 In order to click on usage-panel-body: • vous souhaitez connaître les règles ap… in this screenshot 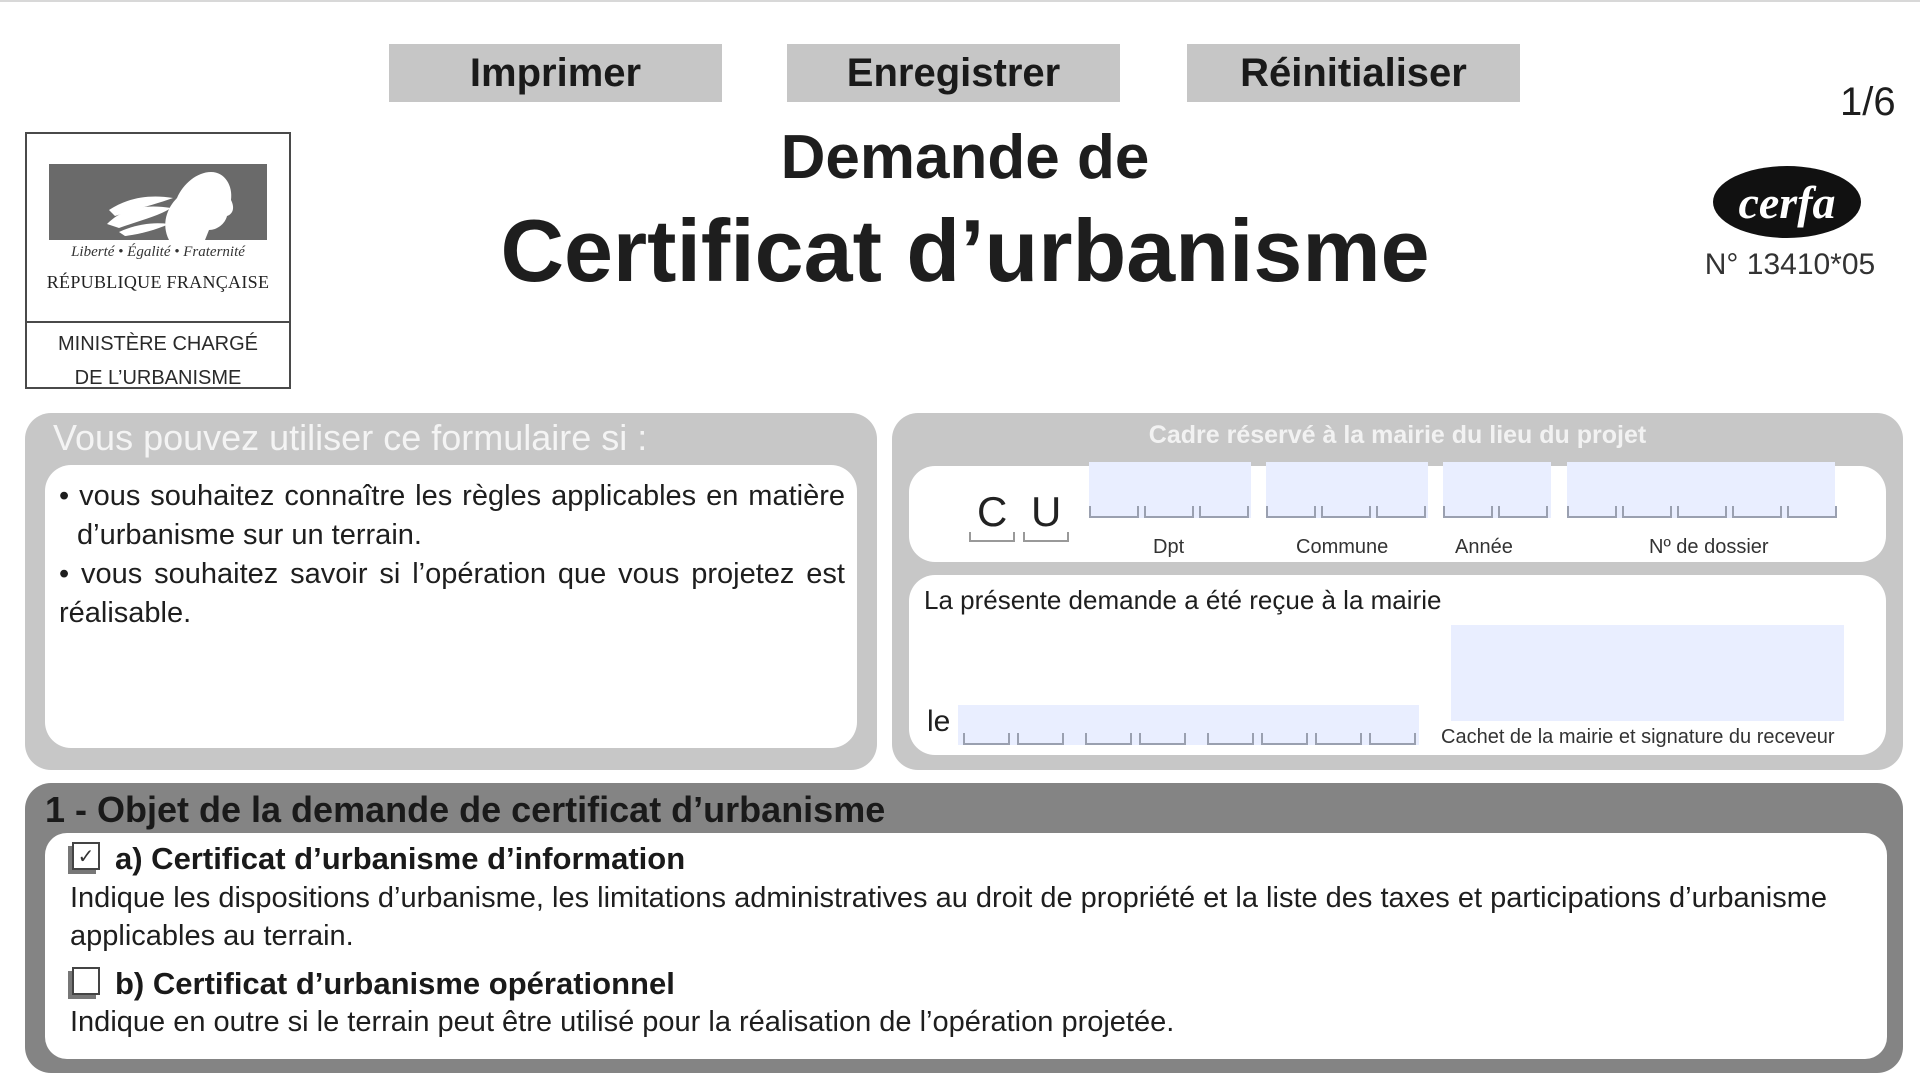, I will do `click(451, 606)`.